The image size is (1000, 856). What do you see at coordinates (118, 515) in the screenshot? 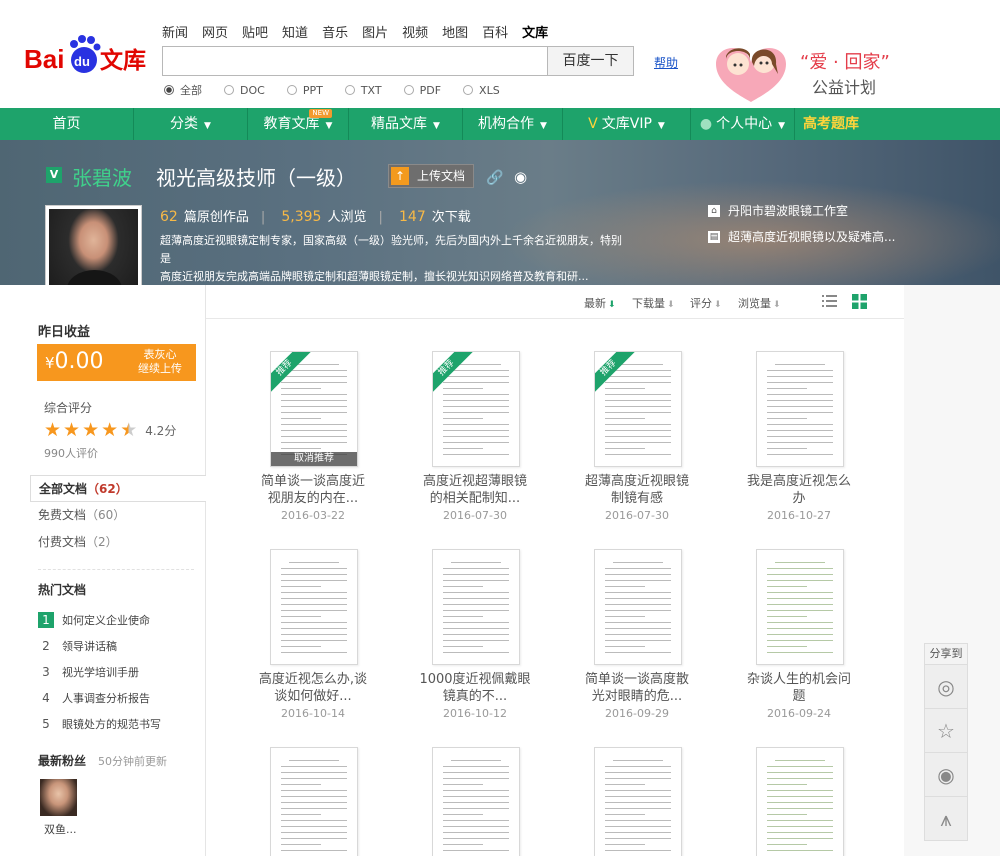
I see `tab-free-docs: 免费文档（60）` at bounding box center [118, 515].